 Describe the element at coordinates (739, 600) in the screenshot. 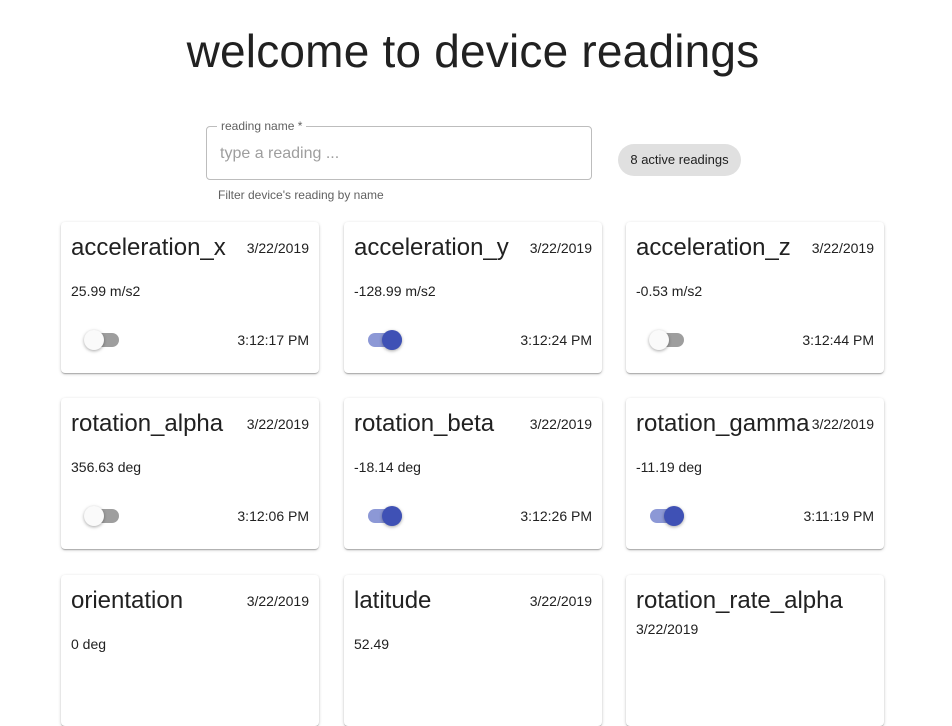

I see `reading-name: rotation_rate_alpha` at that location.